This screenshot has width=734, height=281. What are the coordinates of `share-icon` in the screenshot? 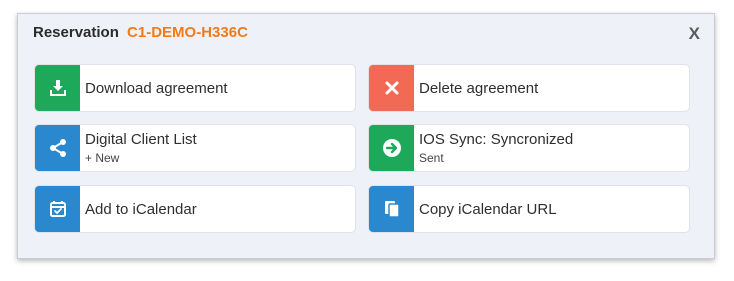 It's located at (57, 148).